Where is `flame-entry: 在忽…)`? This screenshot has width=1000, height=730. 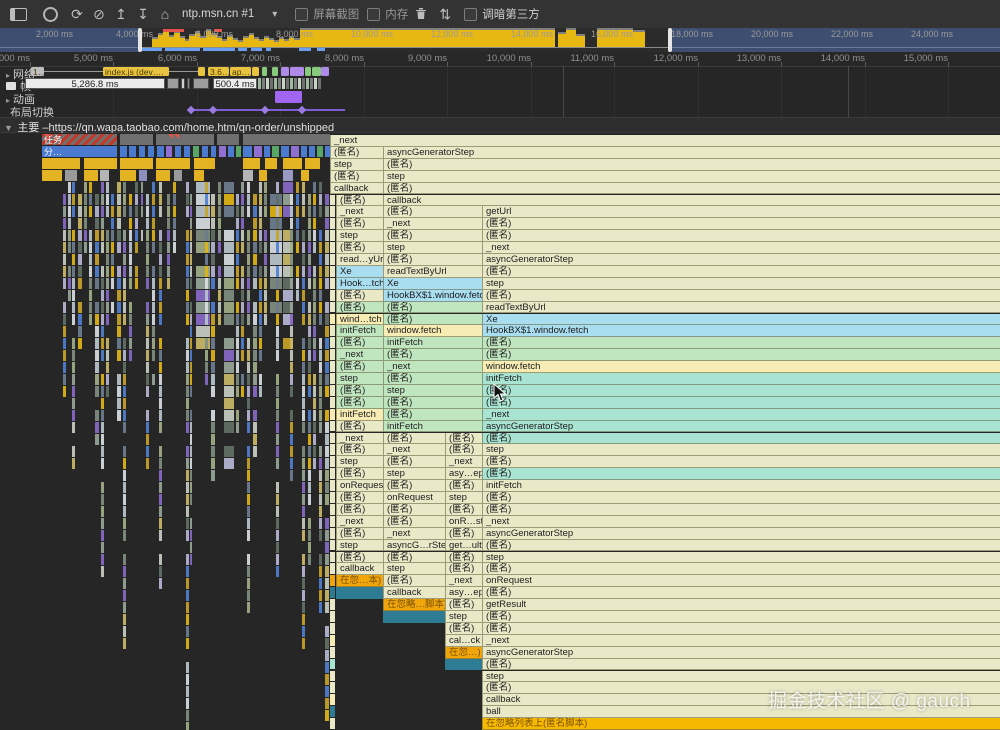 flame-entry: 在忽…) is located at coordinates (463, 652).